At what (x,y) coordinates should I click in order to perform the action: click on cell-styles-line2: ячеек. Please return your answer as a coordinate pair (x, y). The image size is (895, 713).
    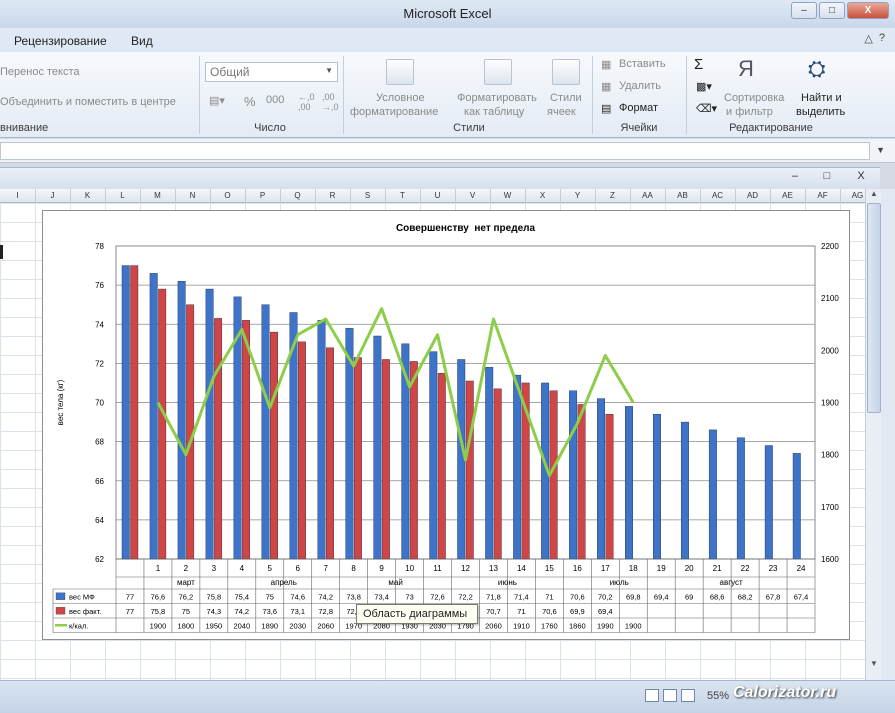
    Looking at the image, I should click on (561, 112).